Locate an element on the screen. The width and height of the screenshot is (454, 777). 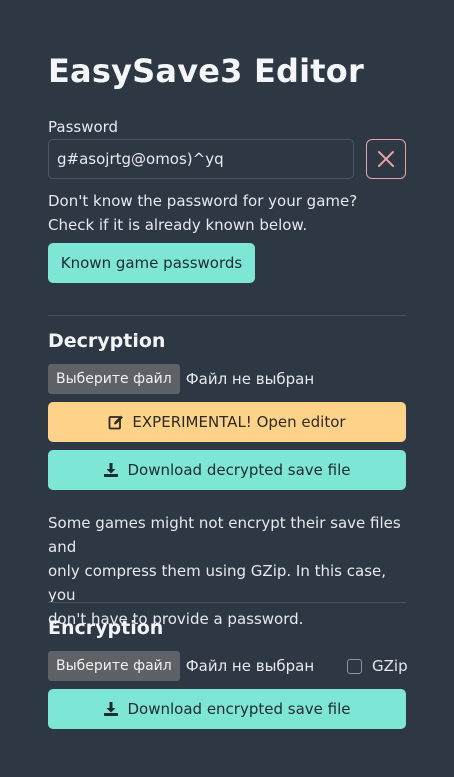
decryption-file-button: Выберите файл is located at coordinates (114, 379).